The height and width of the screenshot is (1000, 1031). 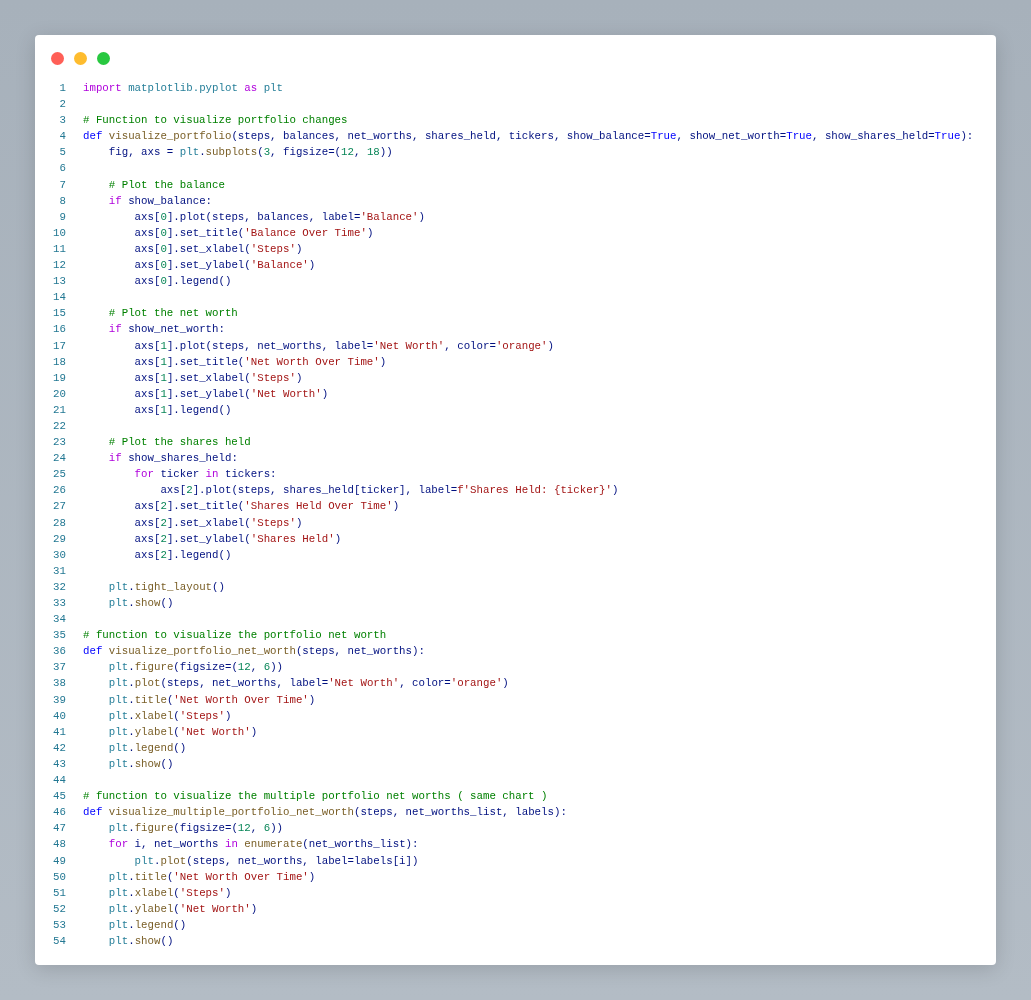 I want to click on line-number: 1, so click(x=62, y=88).